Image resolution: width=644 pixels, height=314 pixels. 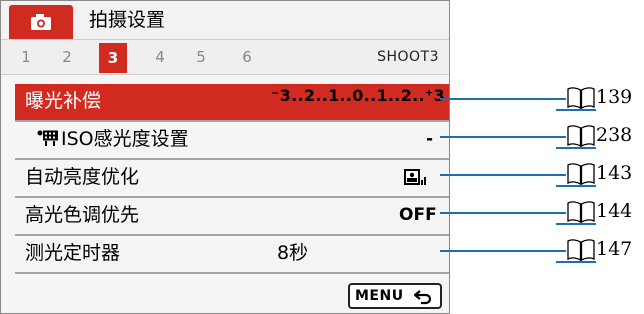 I want to click on page-title: 拍摄设置, so click(x=127, y=20).